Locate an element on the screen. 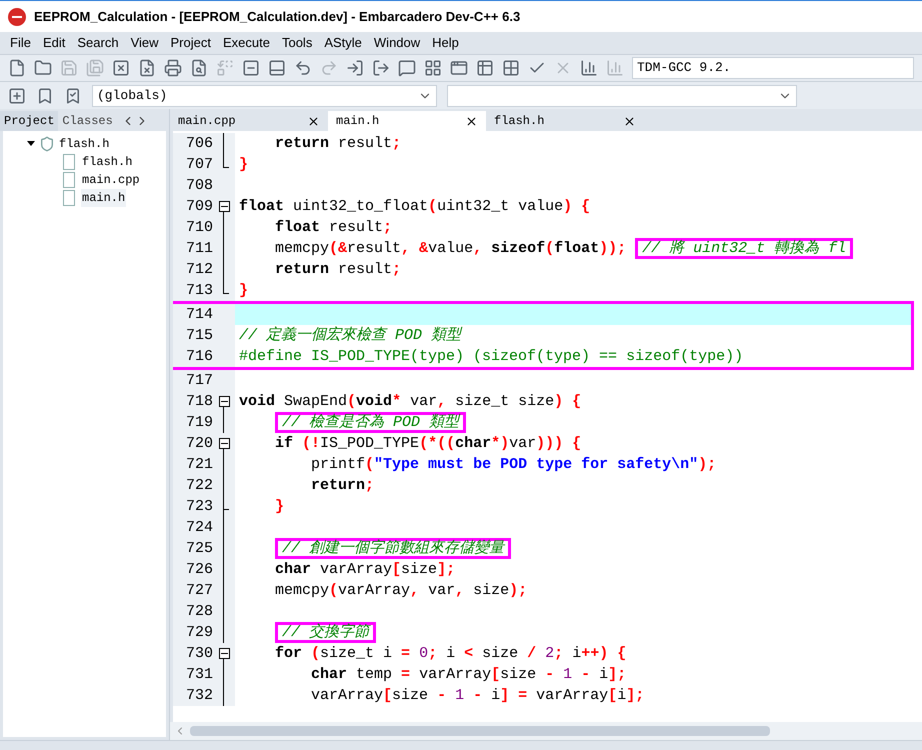 The height and width of the screenshot is (750, 922). code-text: float result; is located at coordinates (333, 228).